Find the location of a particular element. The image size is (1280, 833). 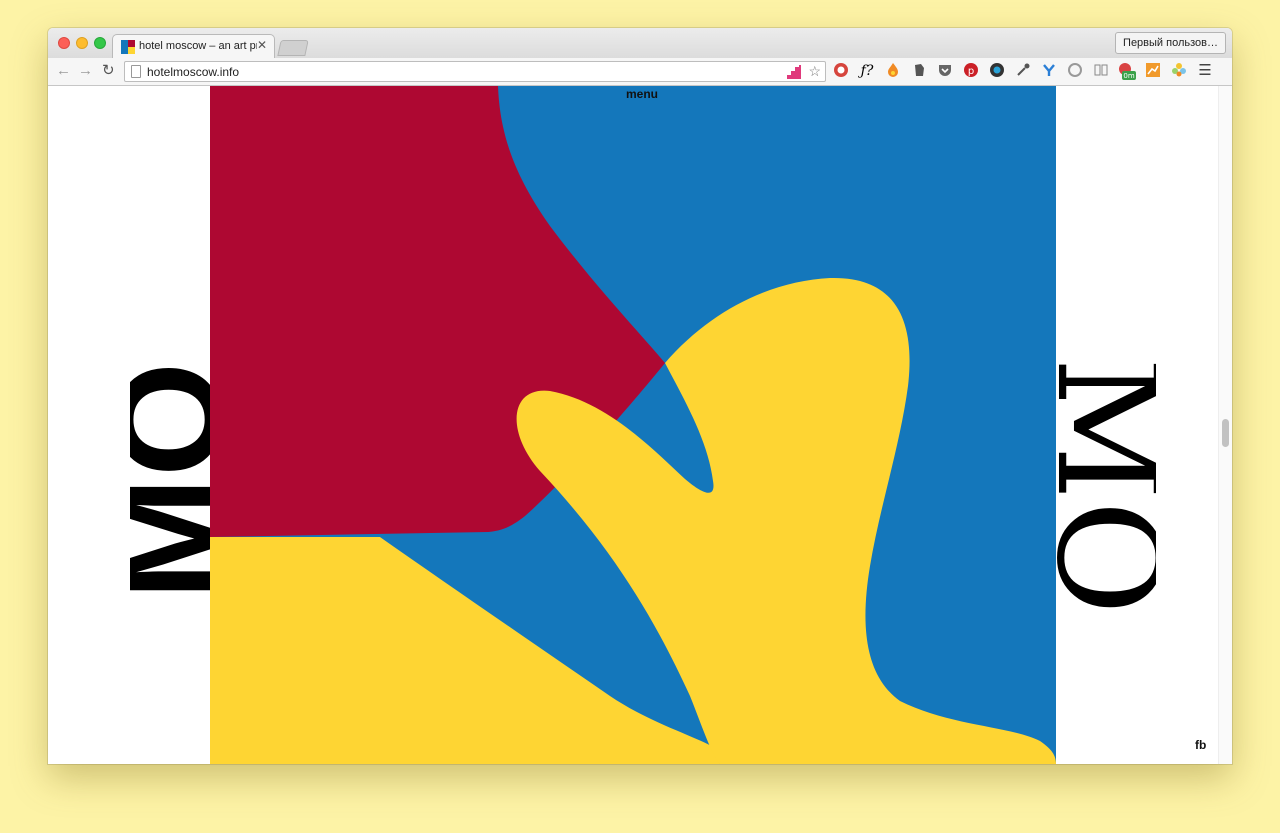

flower-icon is located at coordinates (1179, 71).